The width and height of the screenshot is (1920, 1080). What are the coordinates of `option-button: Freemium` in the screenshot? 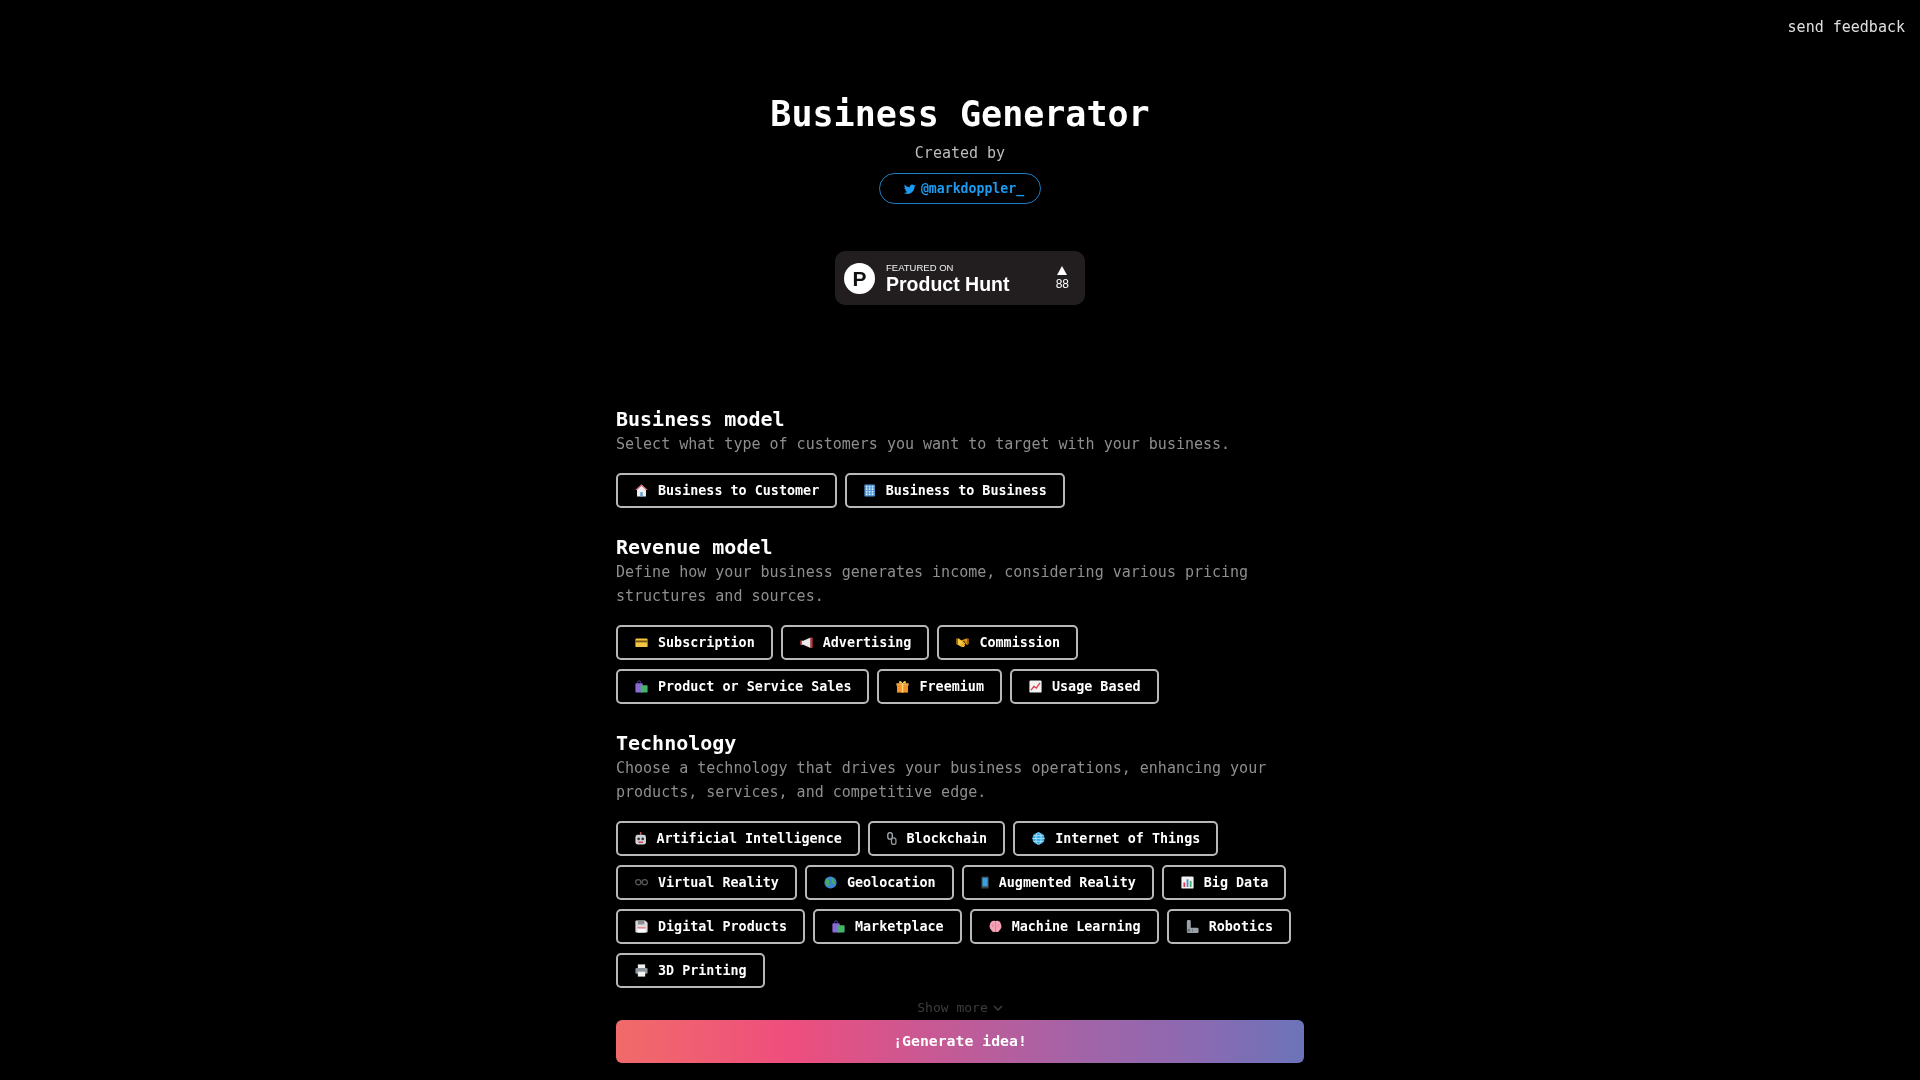 It's located at (939, 686).